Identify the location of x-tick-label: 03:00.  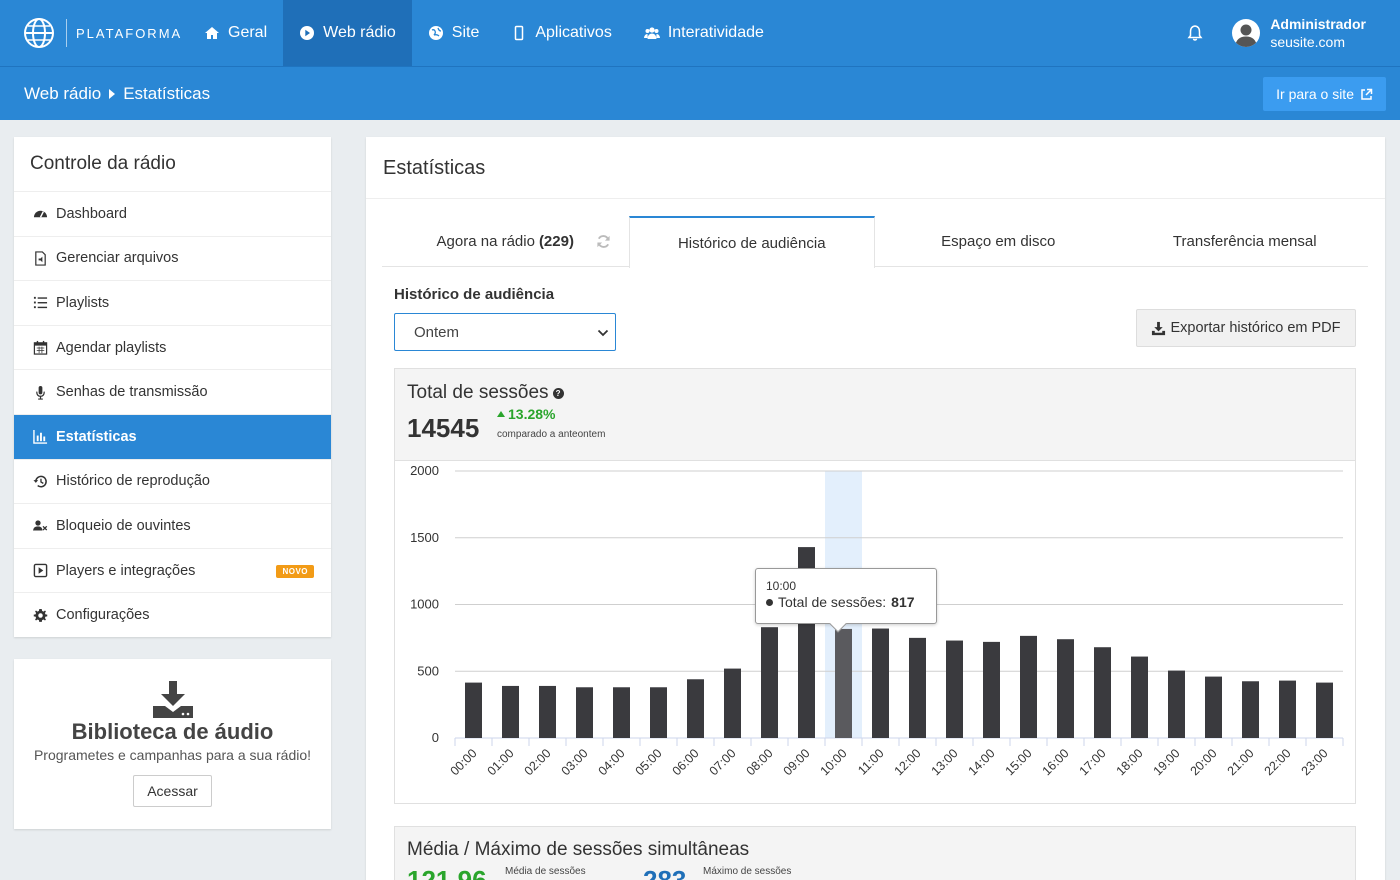
(575, 762).